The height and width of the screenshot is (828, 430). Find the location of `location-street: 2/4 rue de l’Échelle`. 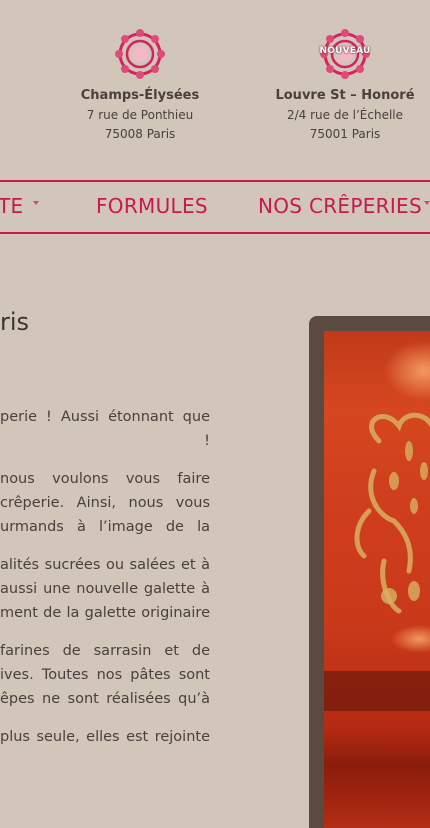

location-street: 2/4 rue de l’Échelle is located at coordinates (345, 115).